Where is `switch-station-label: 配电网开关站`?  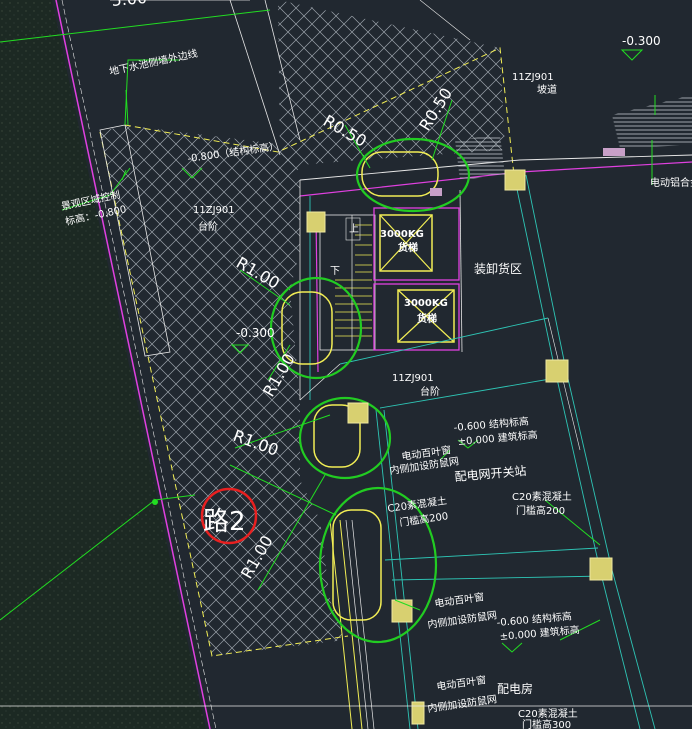
switch-station-label: 配电网开关站 is located at coordinates (490, 474).